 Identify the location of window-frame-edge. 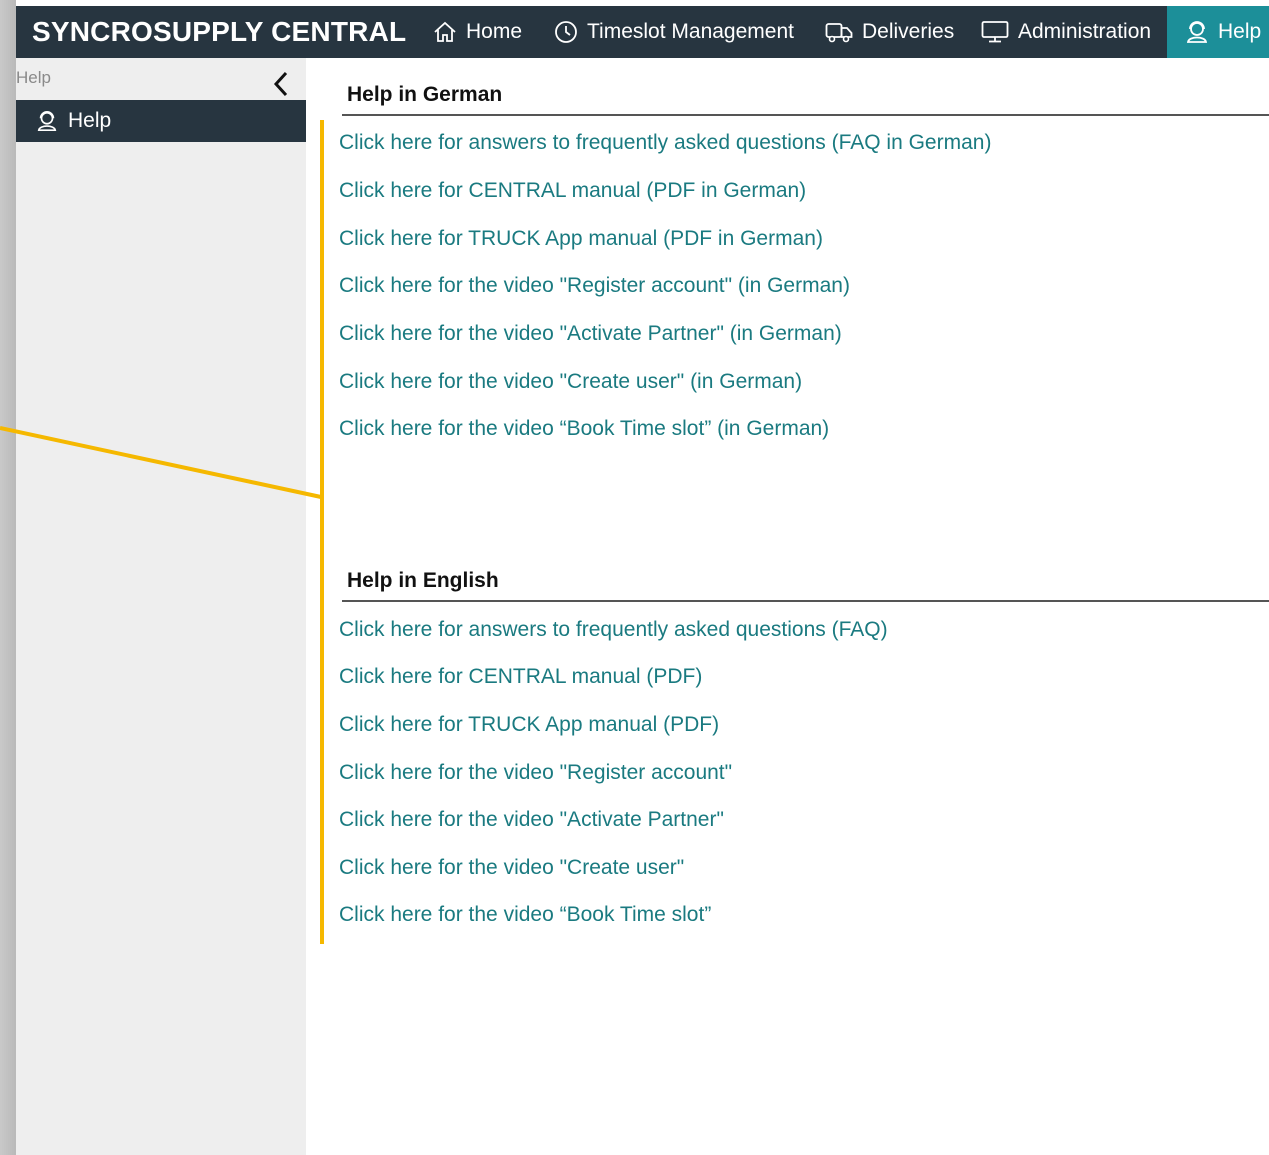
(8, 577).